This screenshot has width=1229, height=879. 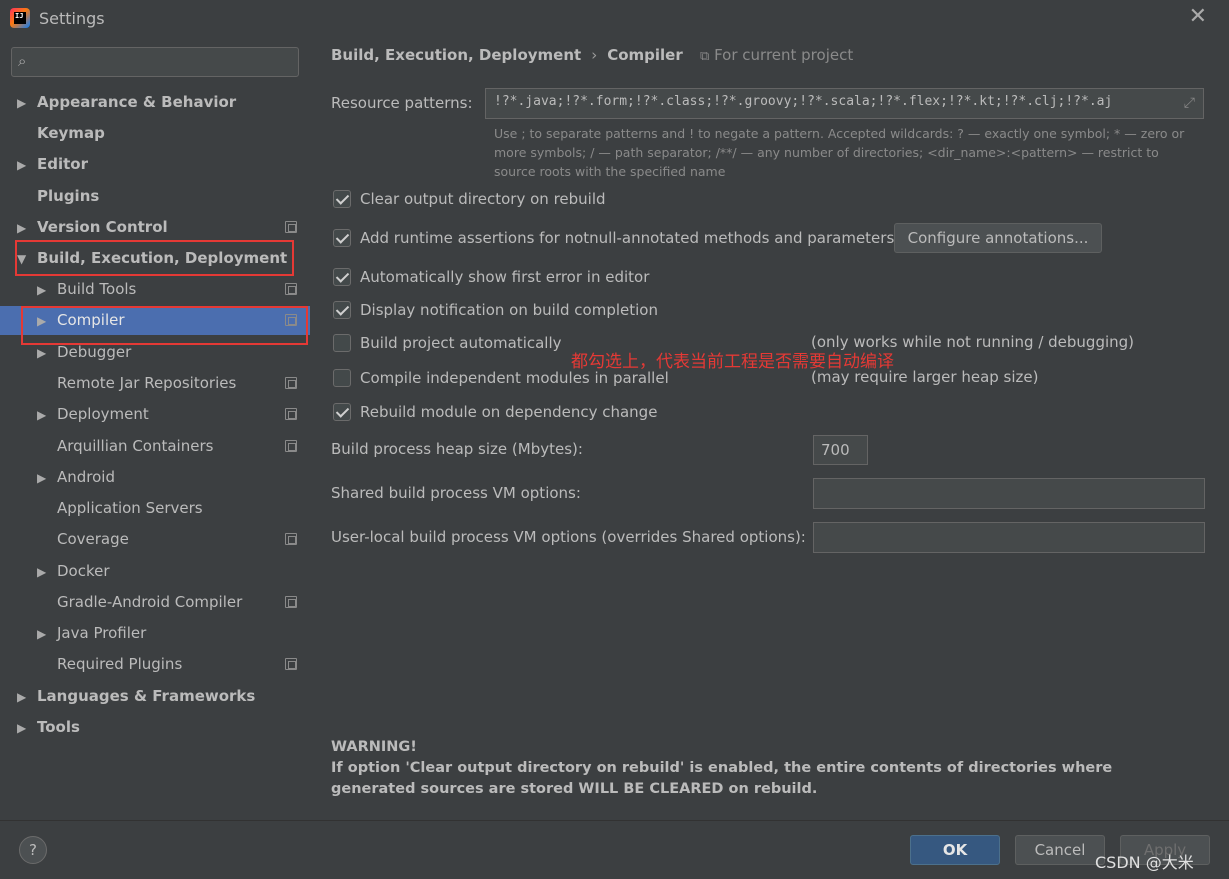 I want to click on runtime-assertions-checkbox, so click(x=342, y=238).